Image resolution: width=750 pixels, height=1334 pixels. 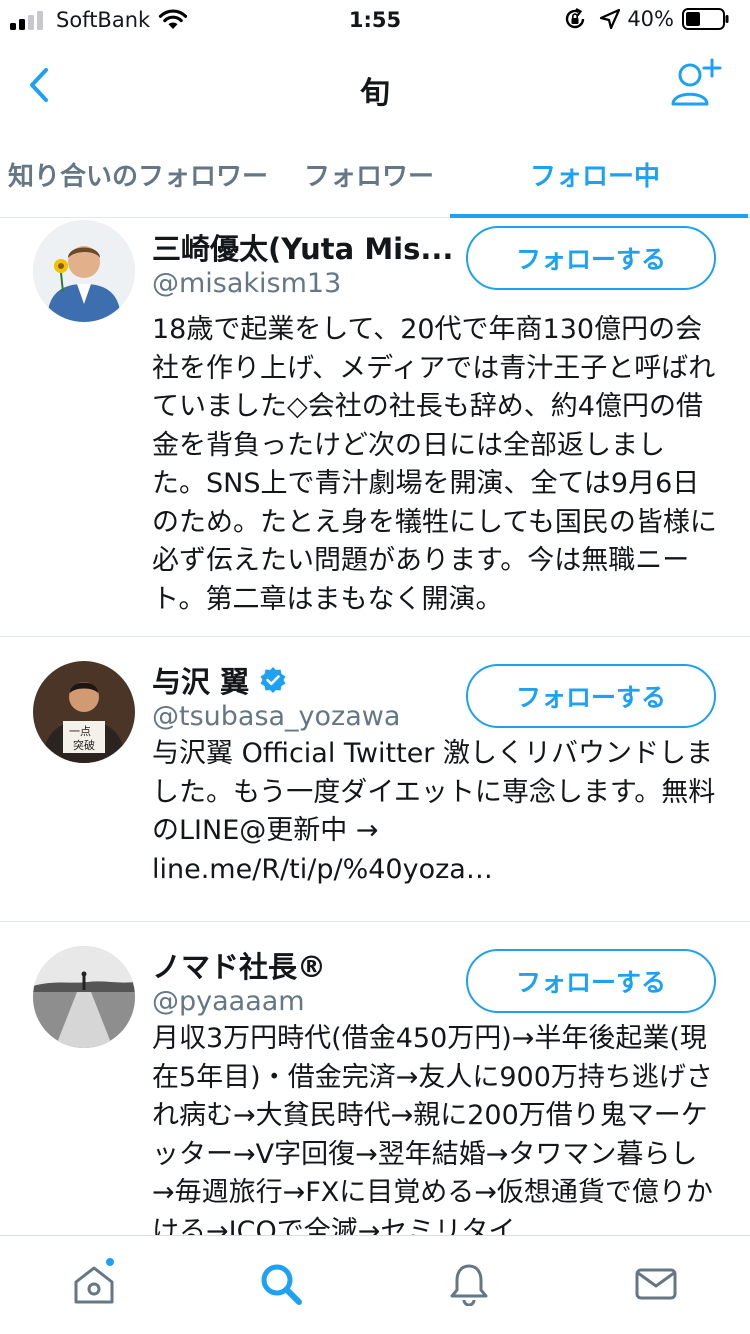 I want to click on follow-tabs: 知り合いのフォロワー フォロワー フォロー中, so click(x=375, y=174).